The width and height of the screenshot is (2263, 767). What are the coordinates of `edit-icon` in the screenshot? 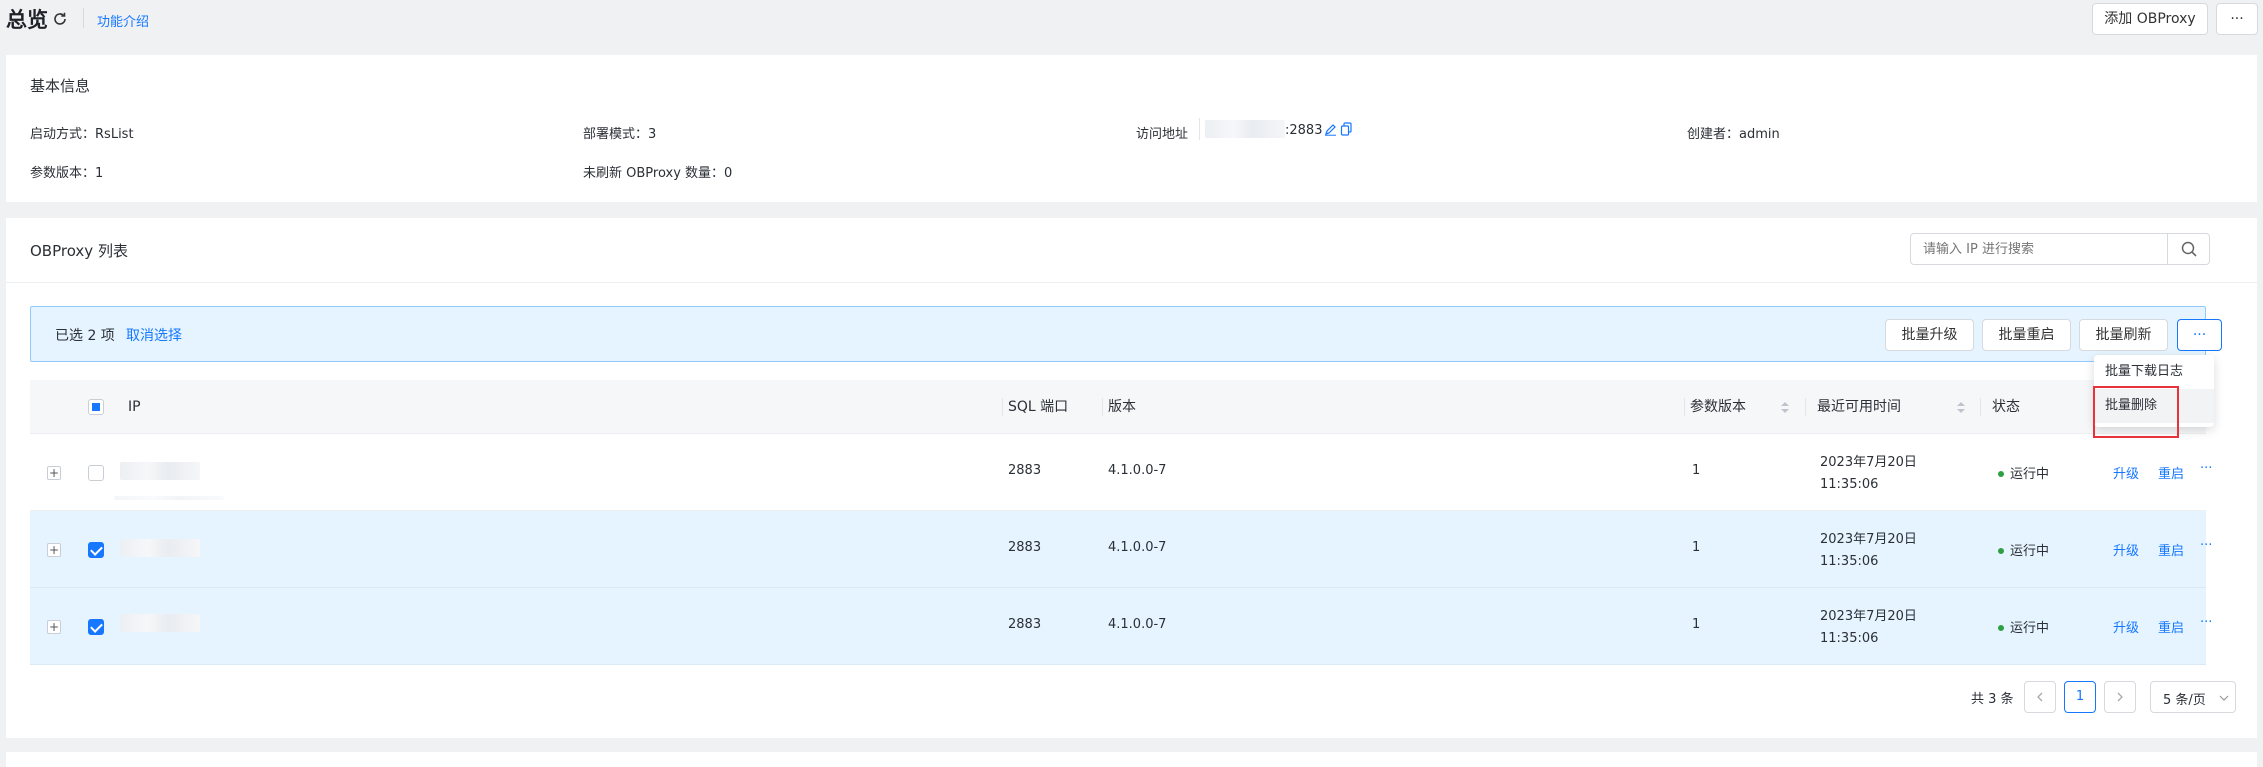 It's located at (1330, 129).